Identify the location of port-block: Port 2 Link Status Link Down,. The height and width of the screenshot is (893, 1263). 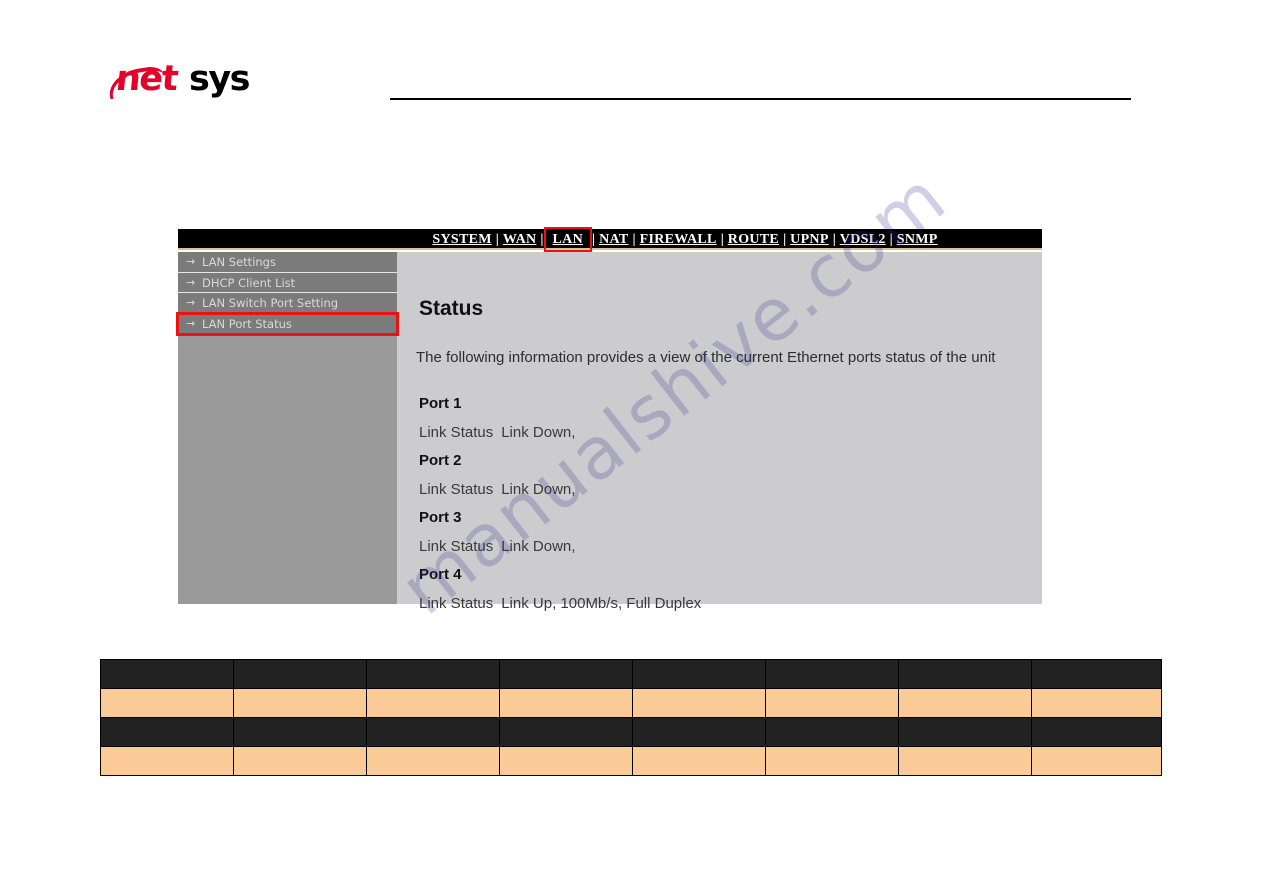
(719, 475).